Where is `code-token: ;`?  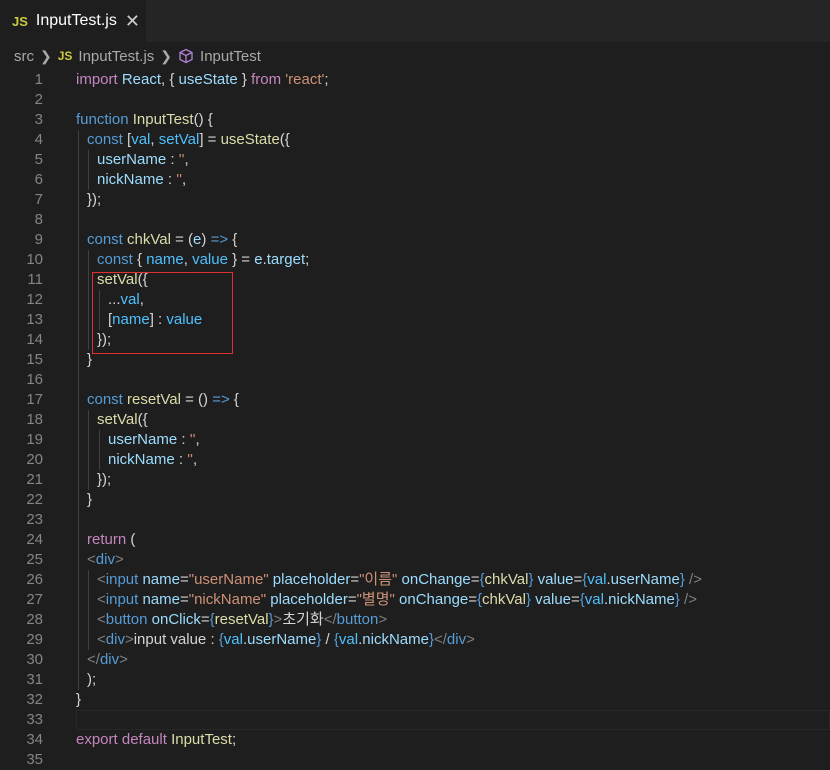 code-token: ; is located at coordinates (234, 739).